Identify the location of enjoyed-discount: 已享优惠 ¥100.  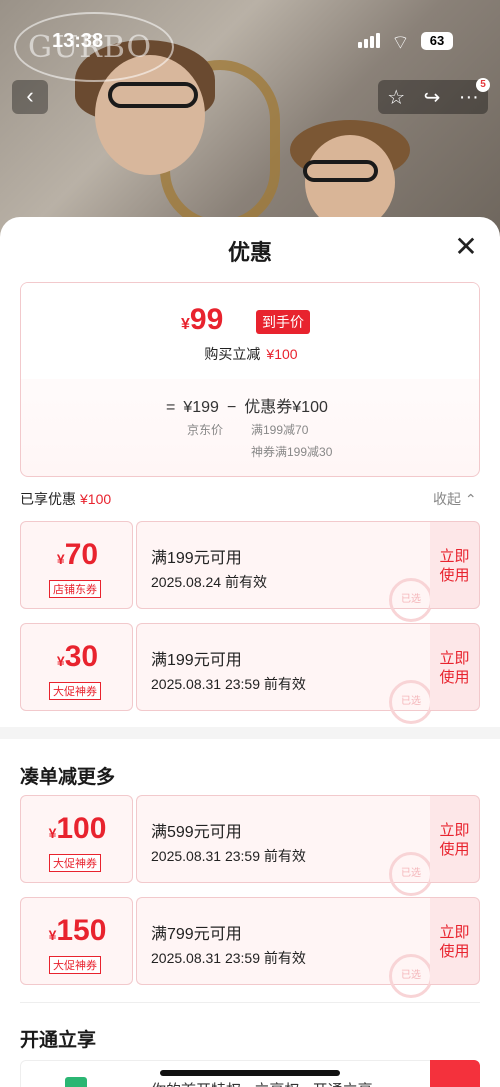
(66, 499).